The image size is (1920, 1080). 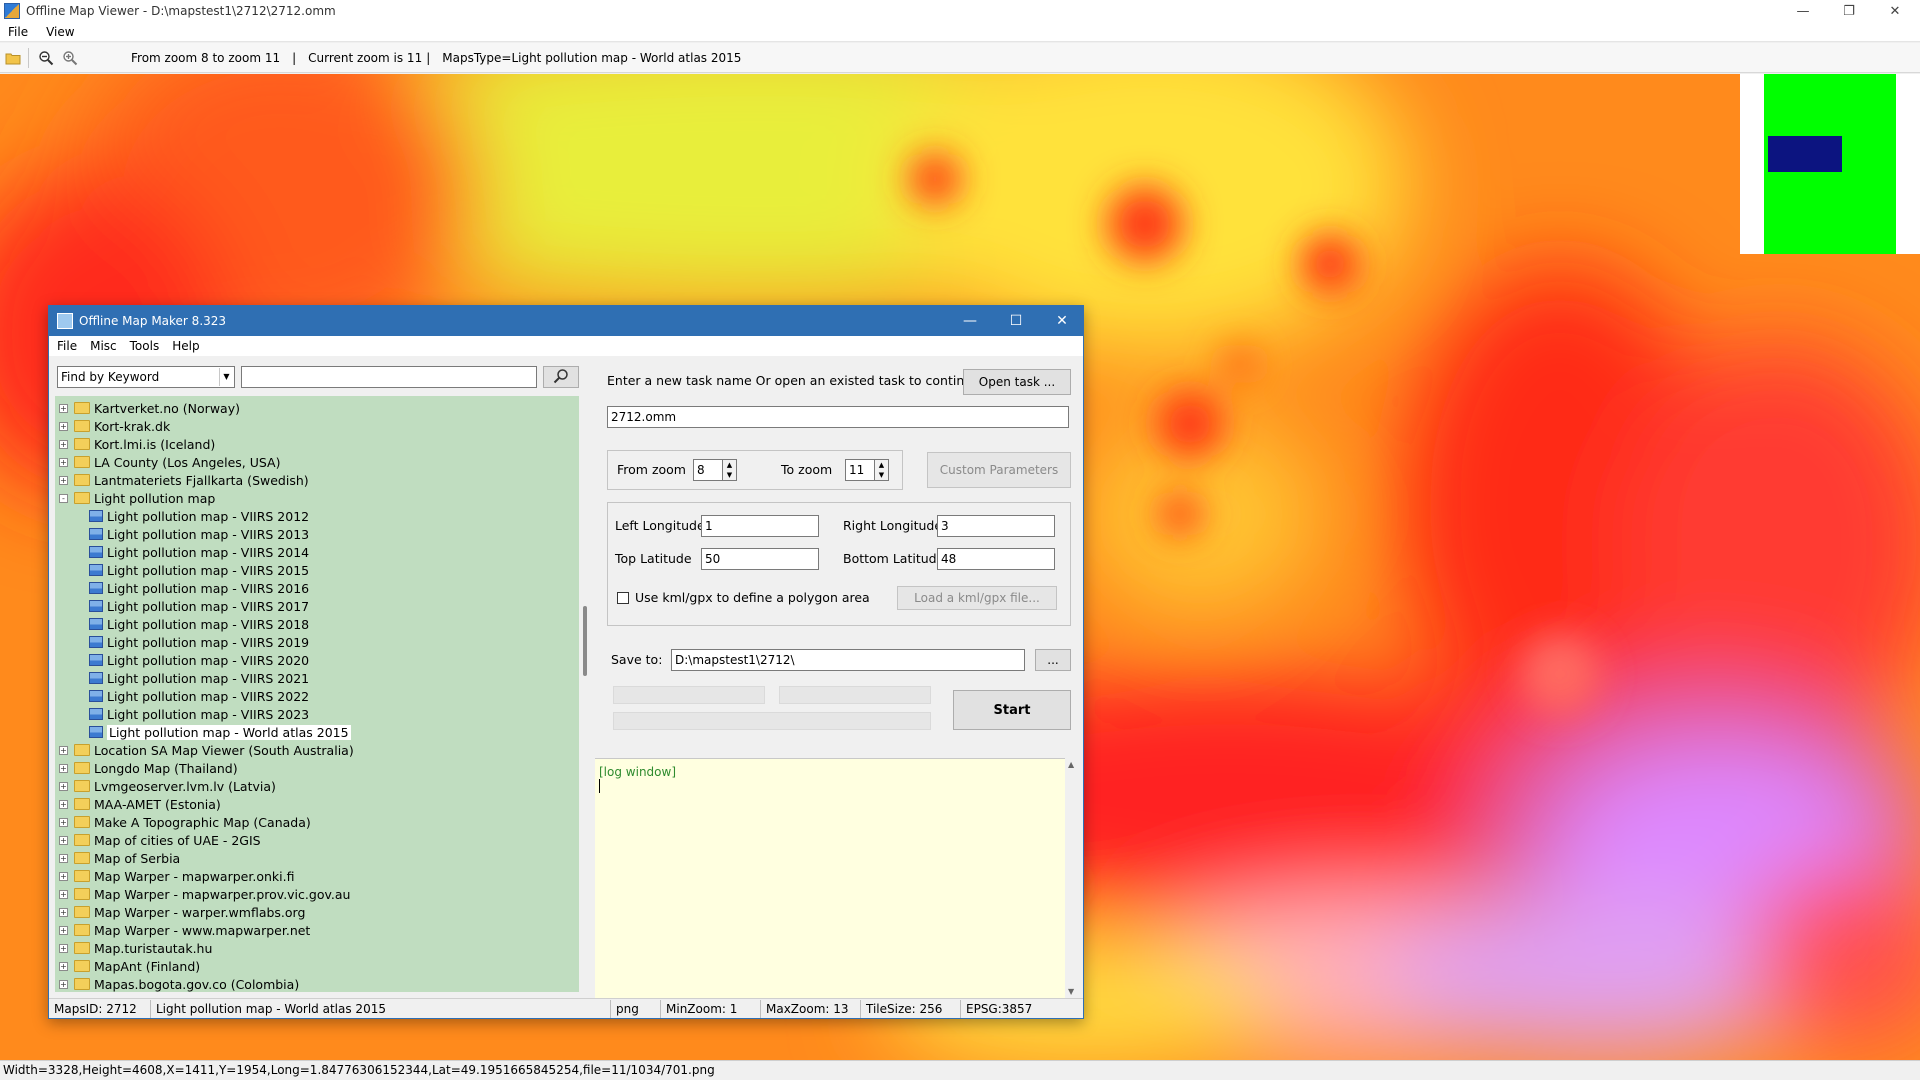 What do you see at coordinates (1849, 11) in the screenshot?
I see `restore-button: ❐` at bounding box center [1849, 11].